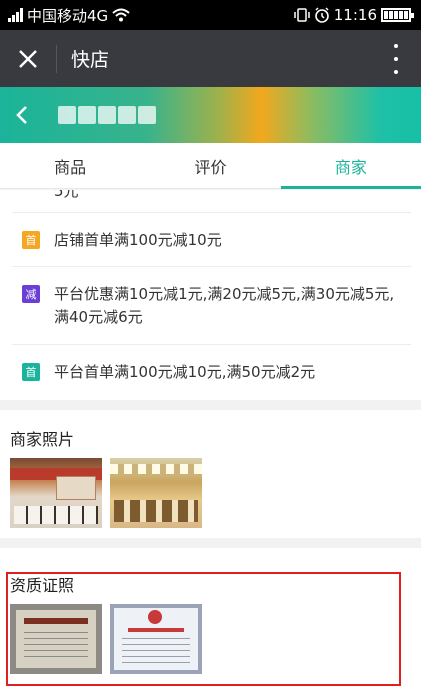 The image size is (421, 693). I want to click on more-menu-button, so click(396, 59).